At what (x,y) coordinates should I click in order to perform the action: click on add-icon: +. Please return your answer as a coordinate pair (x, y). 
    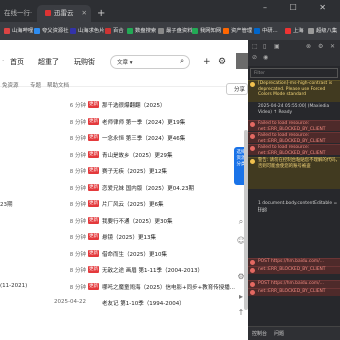
    Looking at the image, I should click on (207, 62).